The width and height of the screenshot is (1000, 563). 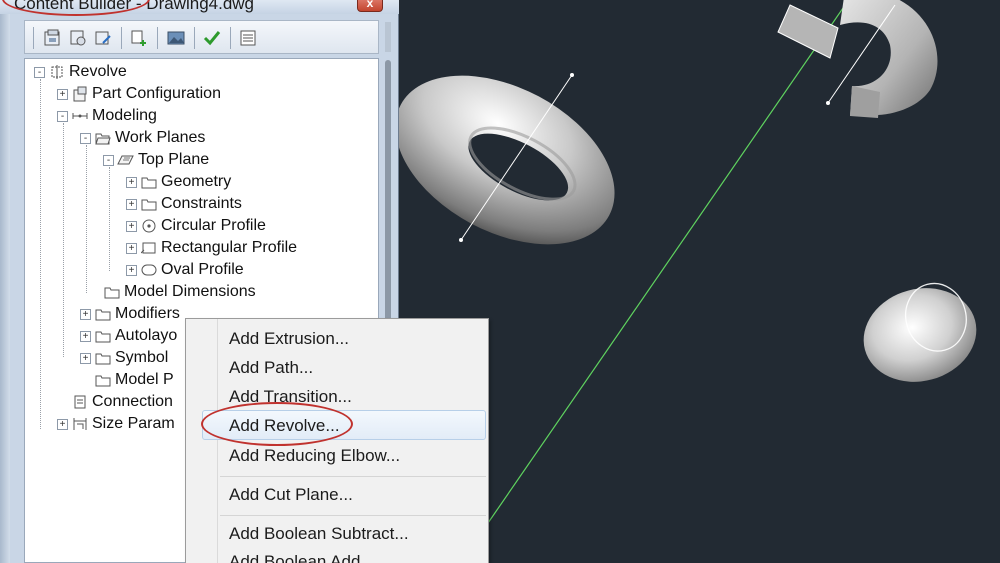 What do you see at coordinates (5, 281) in the screenshot?
I see `panel-edge` at bounding box center [5, 281].